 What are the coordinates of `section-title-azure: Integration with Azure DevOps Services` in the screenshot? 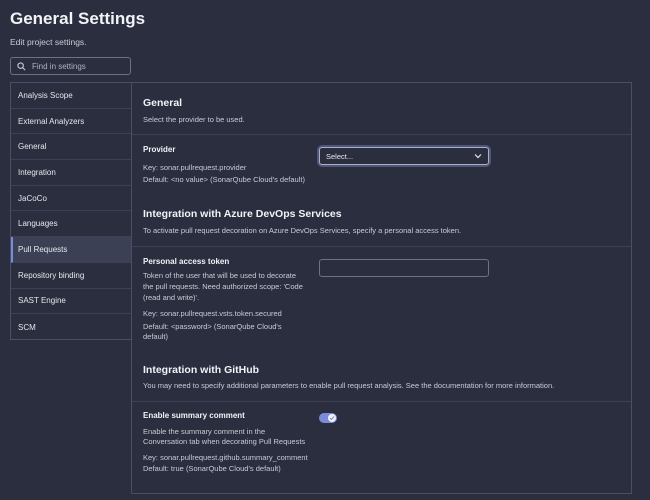 It's located at (242, 214).